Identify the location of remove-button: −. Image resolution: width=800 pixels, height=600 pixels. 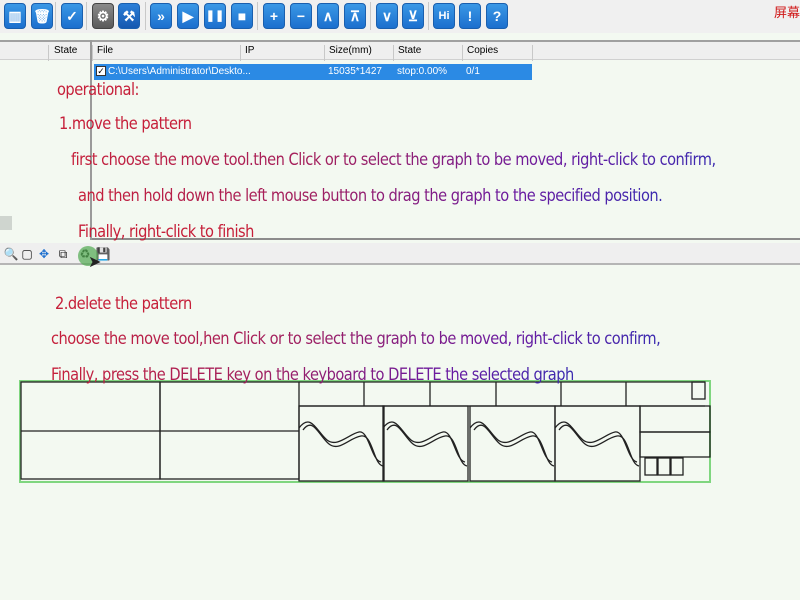
(301, 16).